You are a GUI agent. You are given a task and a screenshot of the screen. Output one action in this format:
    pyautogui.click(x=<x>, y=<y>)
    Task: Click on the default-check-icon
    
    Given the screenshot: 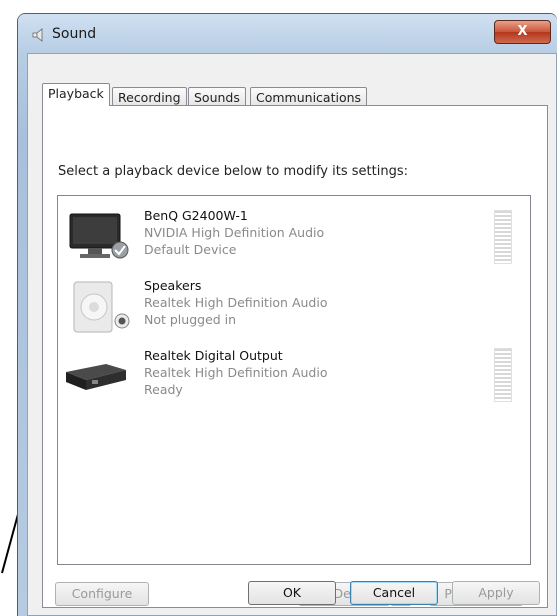 What is the action you would take?
    pyautogui.click(x=120, y=250)
    